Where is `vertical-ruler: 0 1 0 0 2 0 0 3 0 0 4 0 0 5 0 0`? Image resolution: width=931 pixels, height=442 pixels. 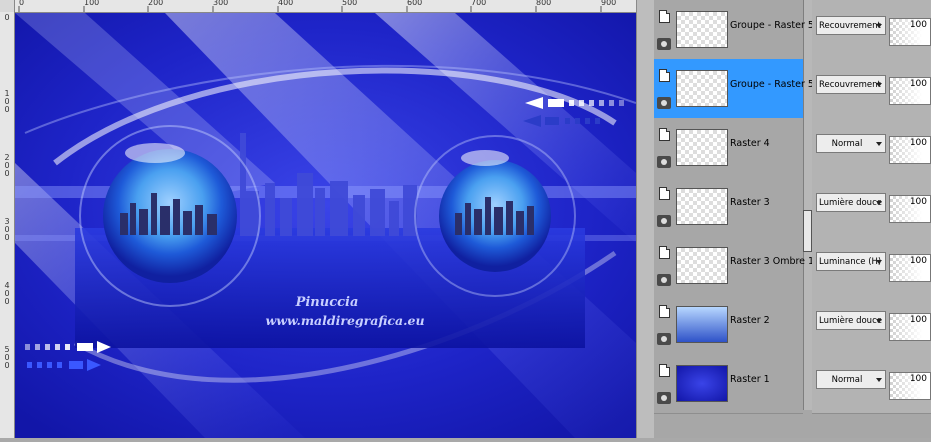 vertical-ruler: 0 1 0 0 2 0 0 3 0 0 4 0 0 5 0 0 is located at coordinates (7, 225).